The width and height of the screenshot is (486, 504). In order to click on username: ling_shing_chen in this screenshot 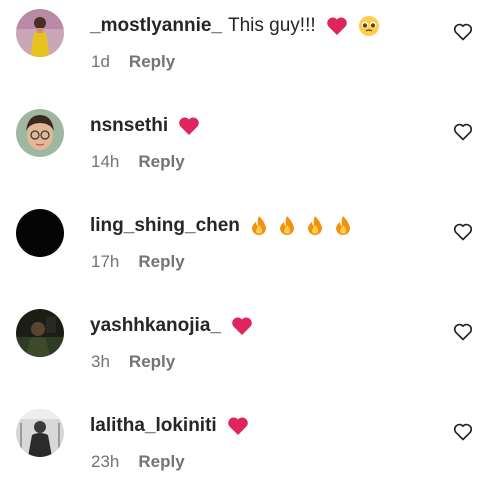, I will do `click(165, 226)`.